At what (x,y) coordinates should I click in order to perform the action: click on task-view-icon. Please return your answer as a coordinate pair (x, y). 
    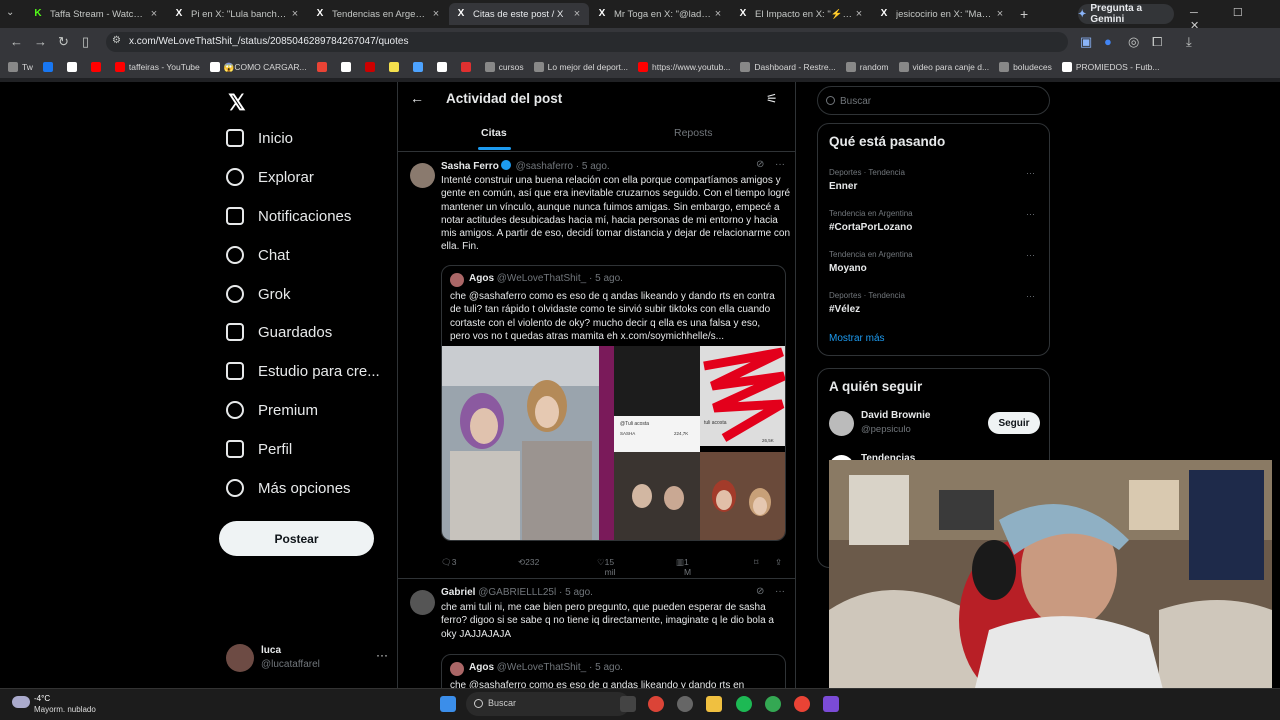
    Looking at the image, I should click on (628, 704).